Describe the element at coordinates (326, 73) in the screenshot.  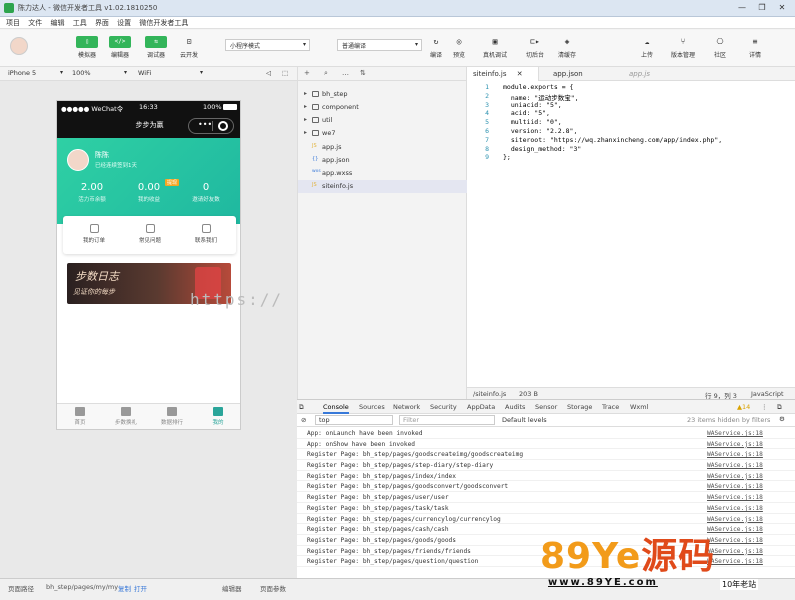
I see `search-icon: ⌕` at that location.